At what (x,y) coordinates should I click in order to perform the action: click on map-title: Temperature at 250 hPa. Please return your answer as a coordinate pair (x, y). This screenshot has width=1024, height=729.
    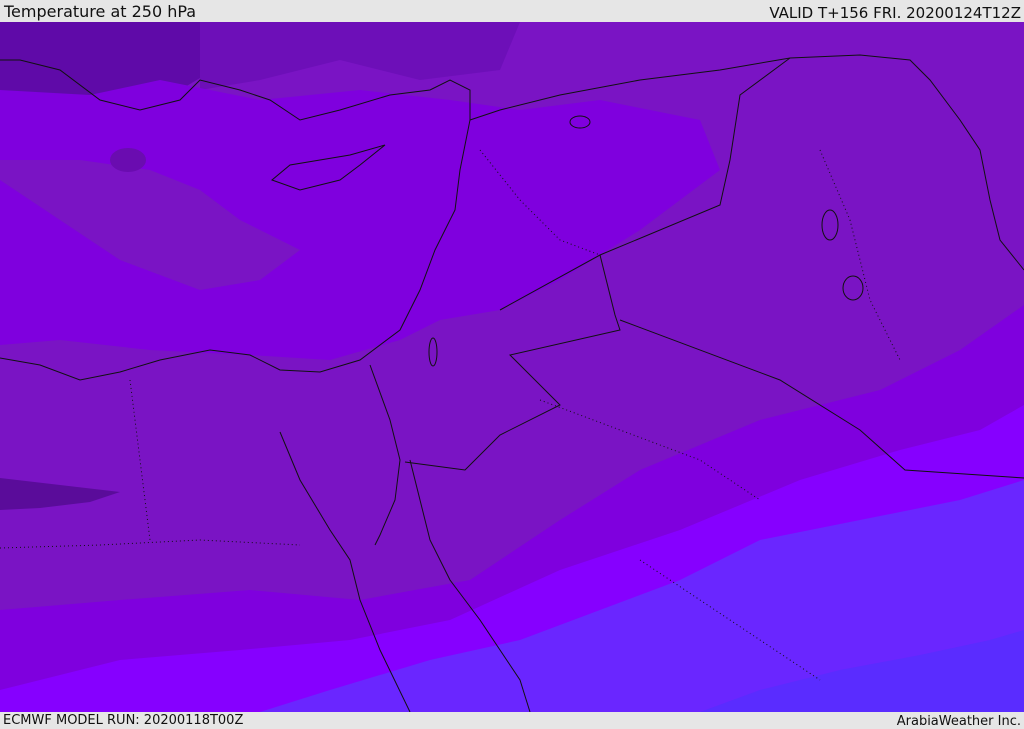
    Looking at the image, I should click on (100, 11).